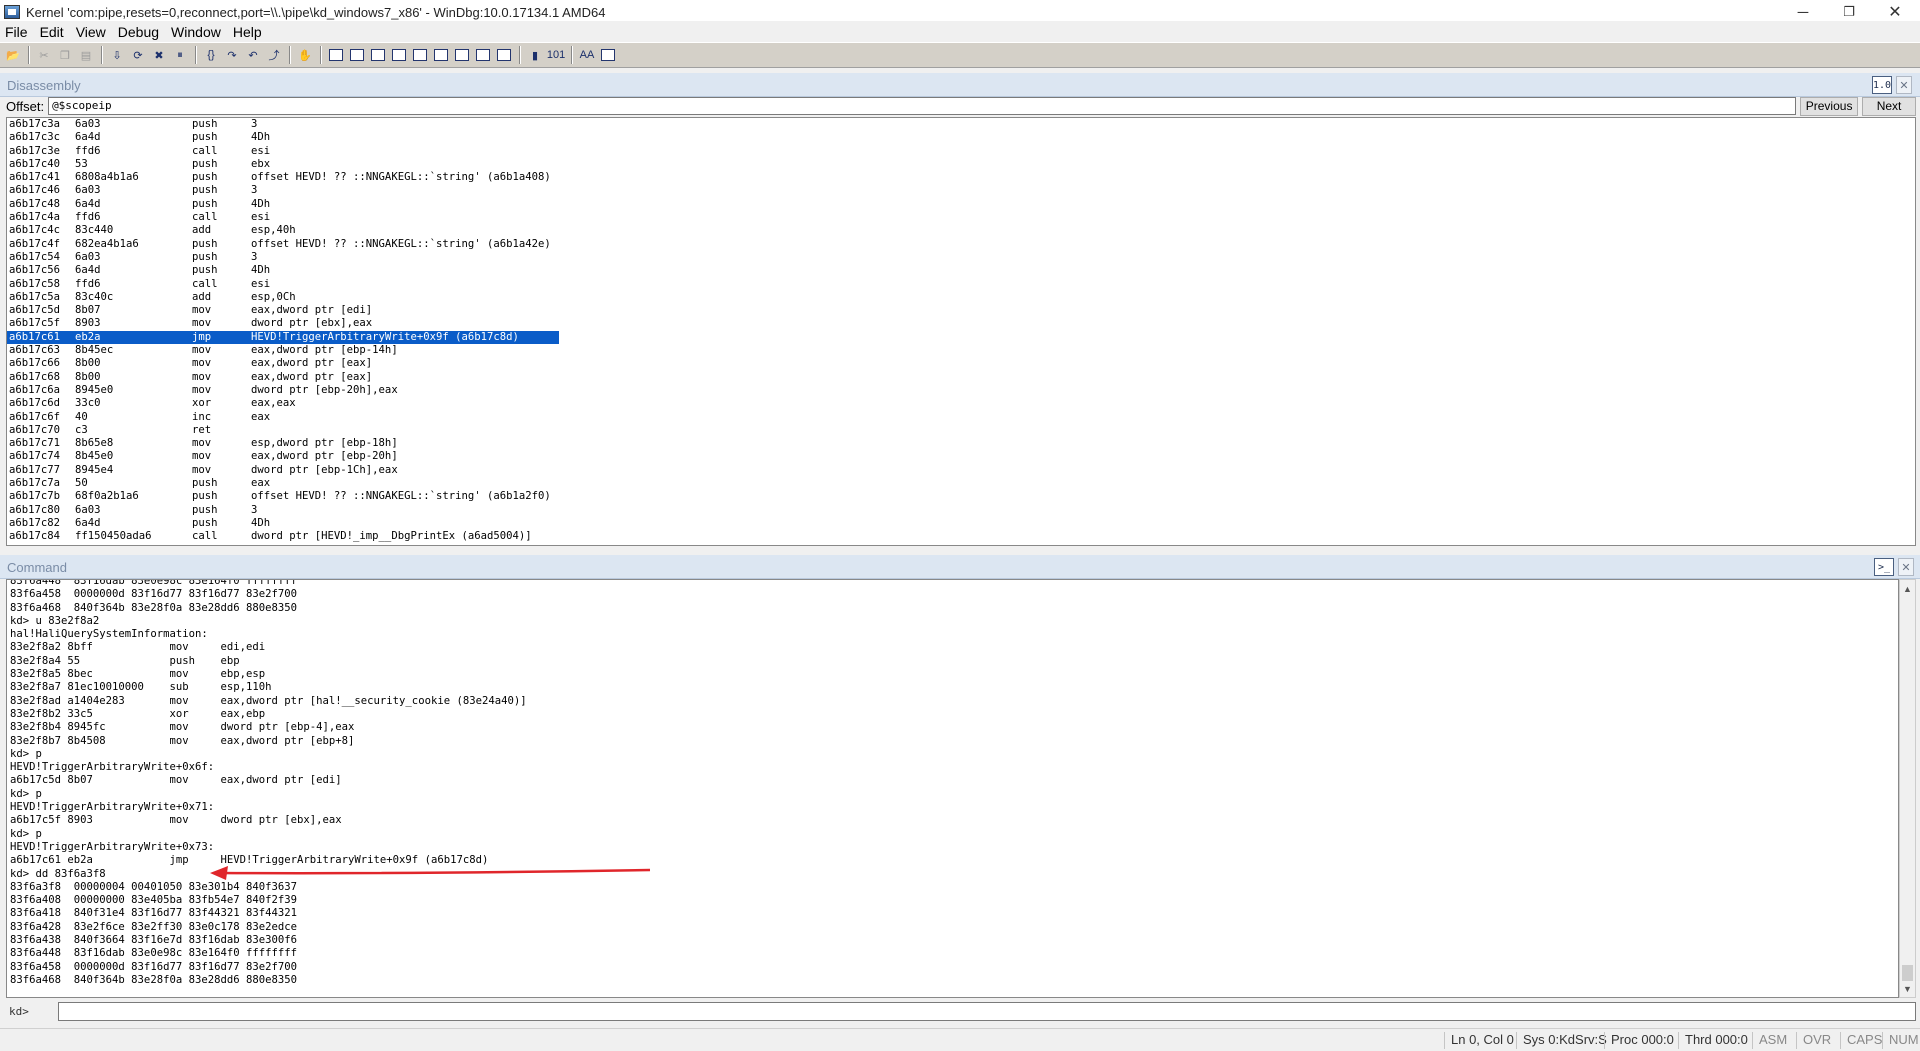 Image resolution: width=1920 pixels, height=1051 pixels. Describe the element at coordinates (35, 350) in the screenshot. I see `instruction-address: a6b17c63` at that location.